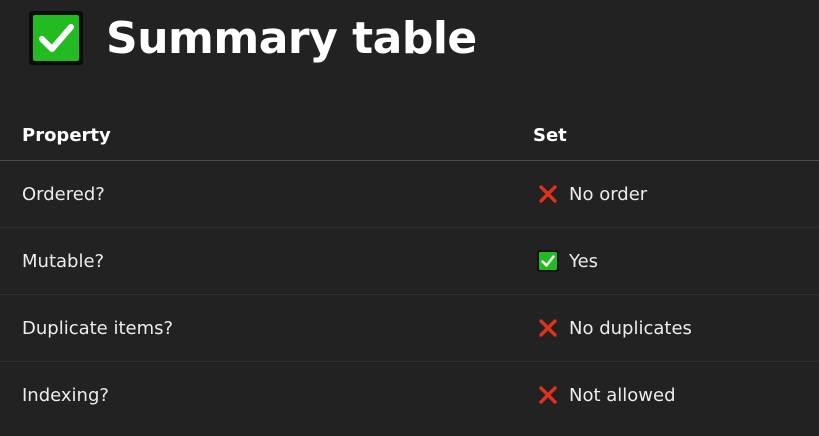 Image resolution: width=819 pixels, height=436 pixels. Describe the element at coordinates (65, 395) in the screenshot. I see `property-cell: Indexing?` at that location.